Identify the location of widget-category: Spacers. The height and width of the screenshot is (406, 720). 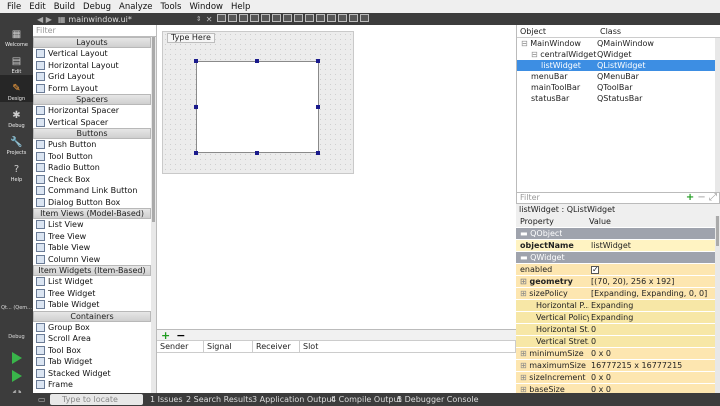
(92, 99).